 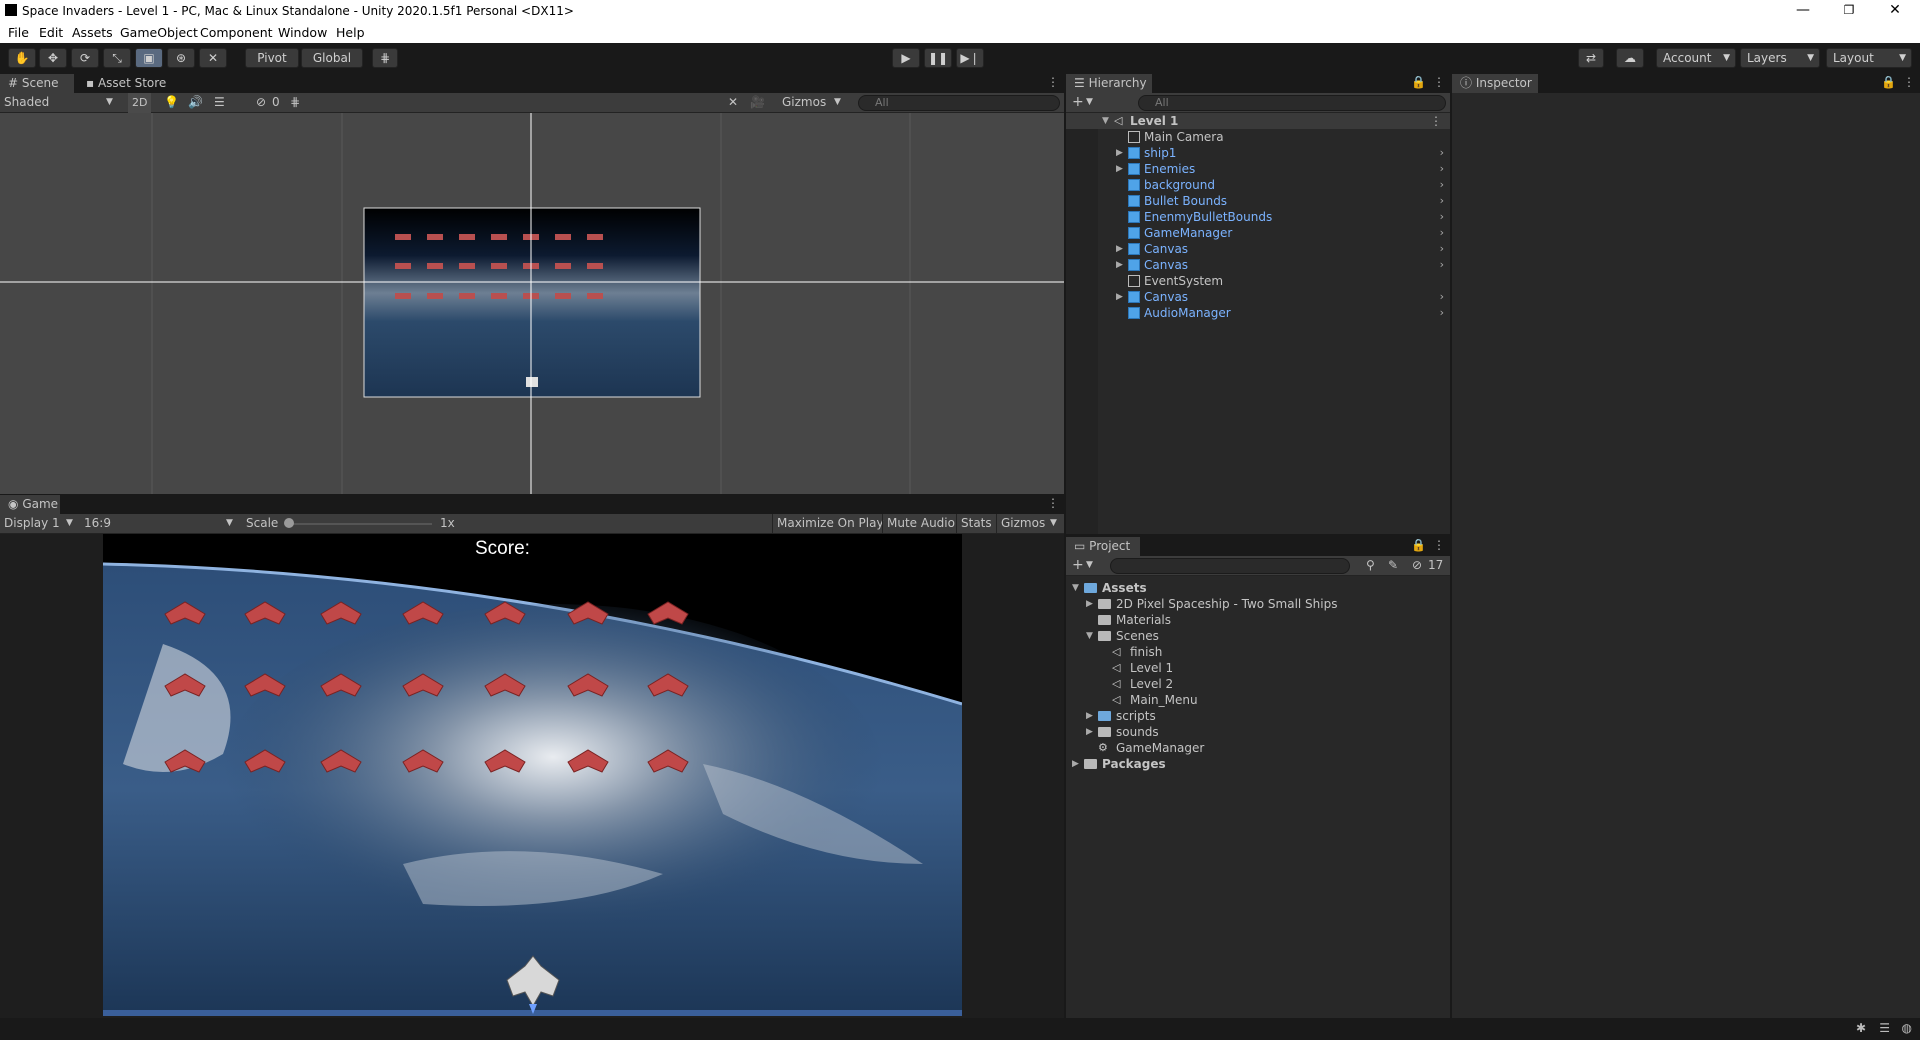 I want to click on grid-snap-button: ⋕, so click(x=385, y=58).